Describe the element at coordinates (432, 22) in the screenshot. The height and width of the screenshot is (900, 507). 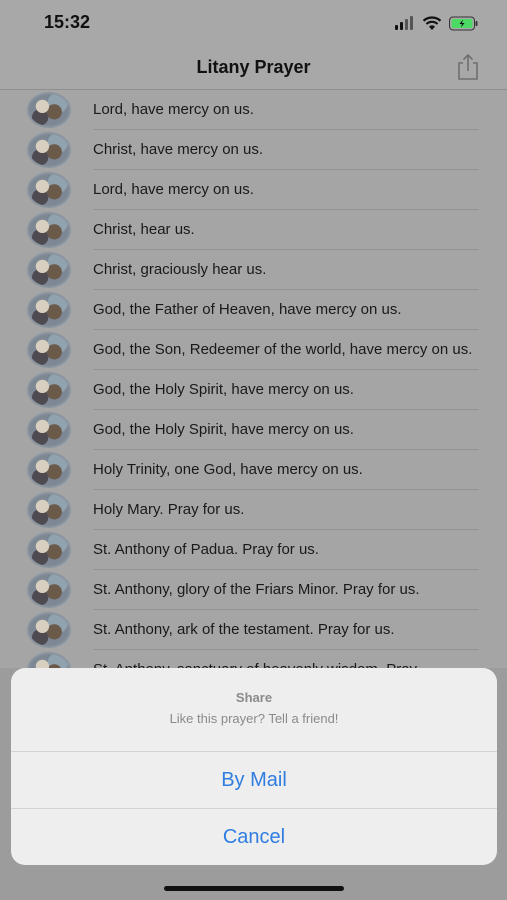
I see `wifi-icon` at that location.